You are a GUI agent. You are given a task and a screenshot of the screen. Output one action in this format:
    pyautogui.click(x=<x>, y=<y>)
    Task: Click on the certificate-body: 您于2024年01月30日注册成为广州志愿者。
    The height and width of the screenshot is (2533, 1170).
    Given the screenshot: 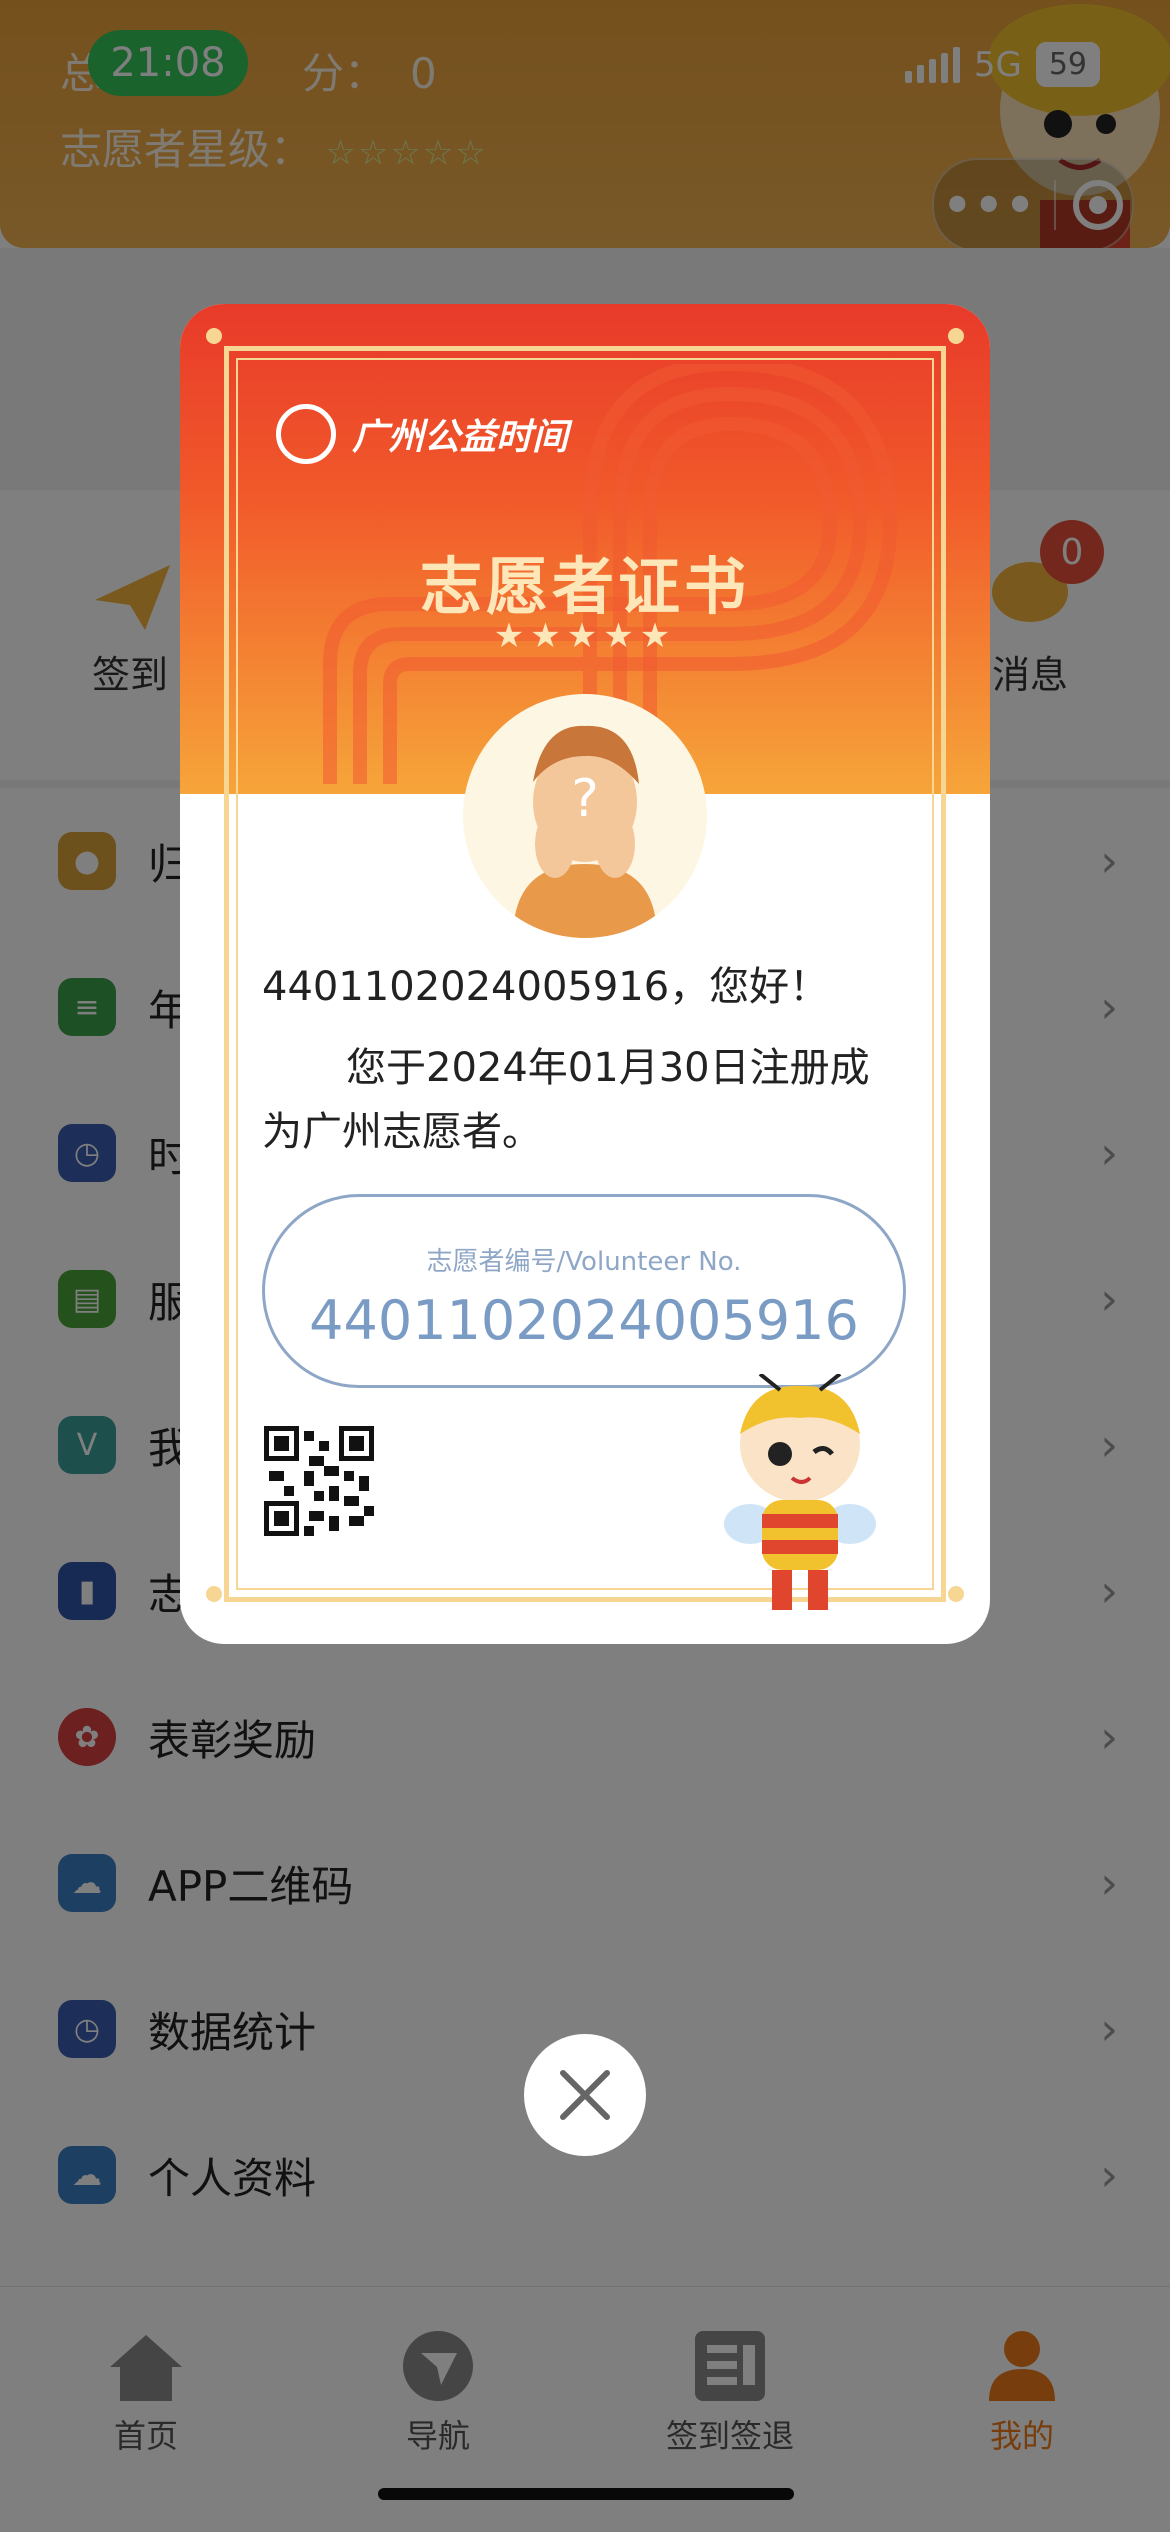 What is the action you would take?
    pyautogui.click(x=566, y=1100)
    